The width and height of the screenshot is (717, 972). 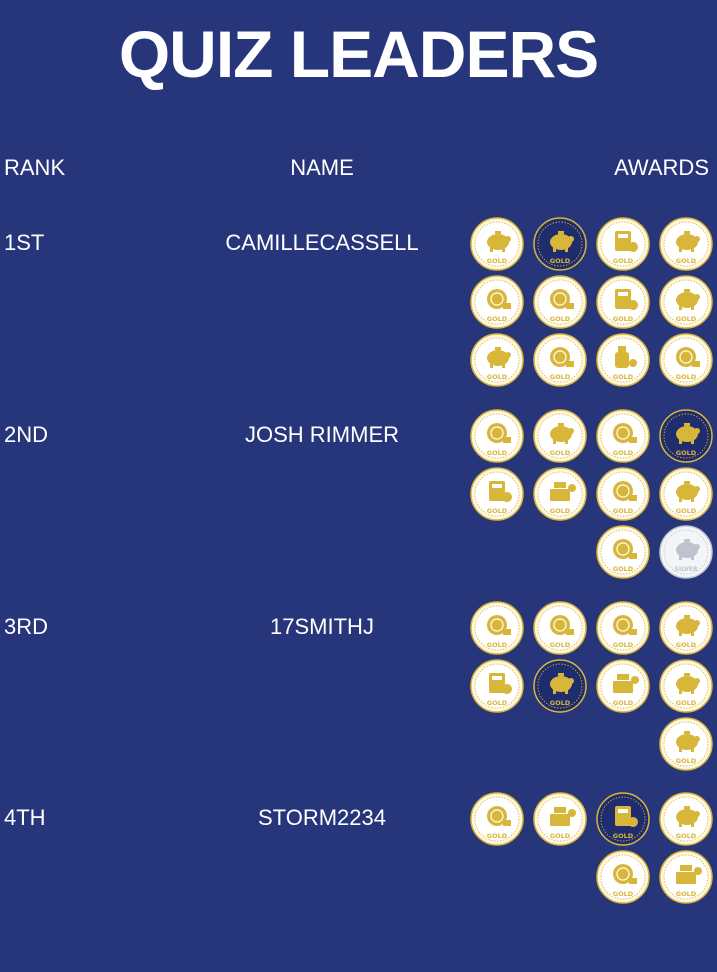 I want to click on bottle-medal-icon: GOLD, so click(x=623, y=360).